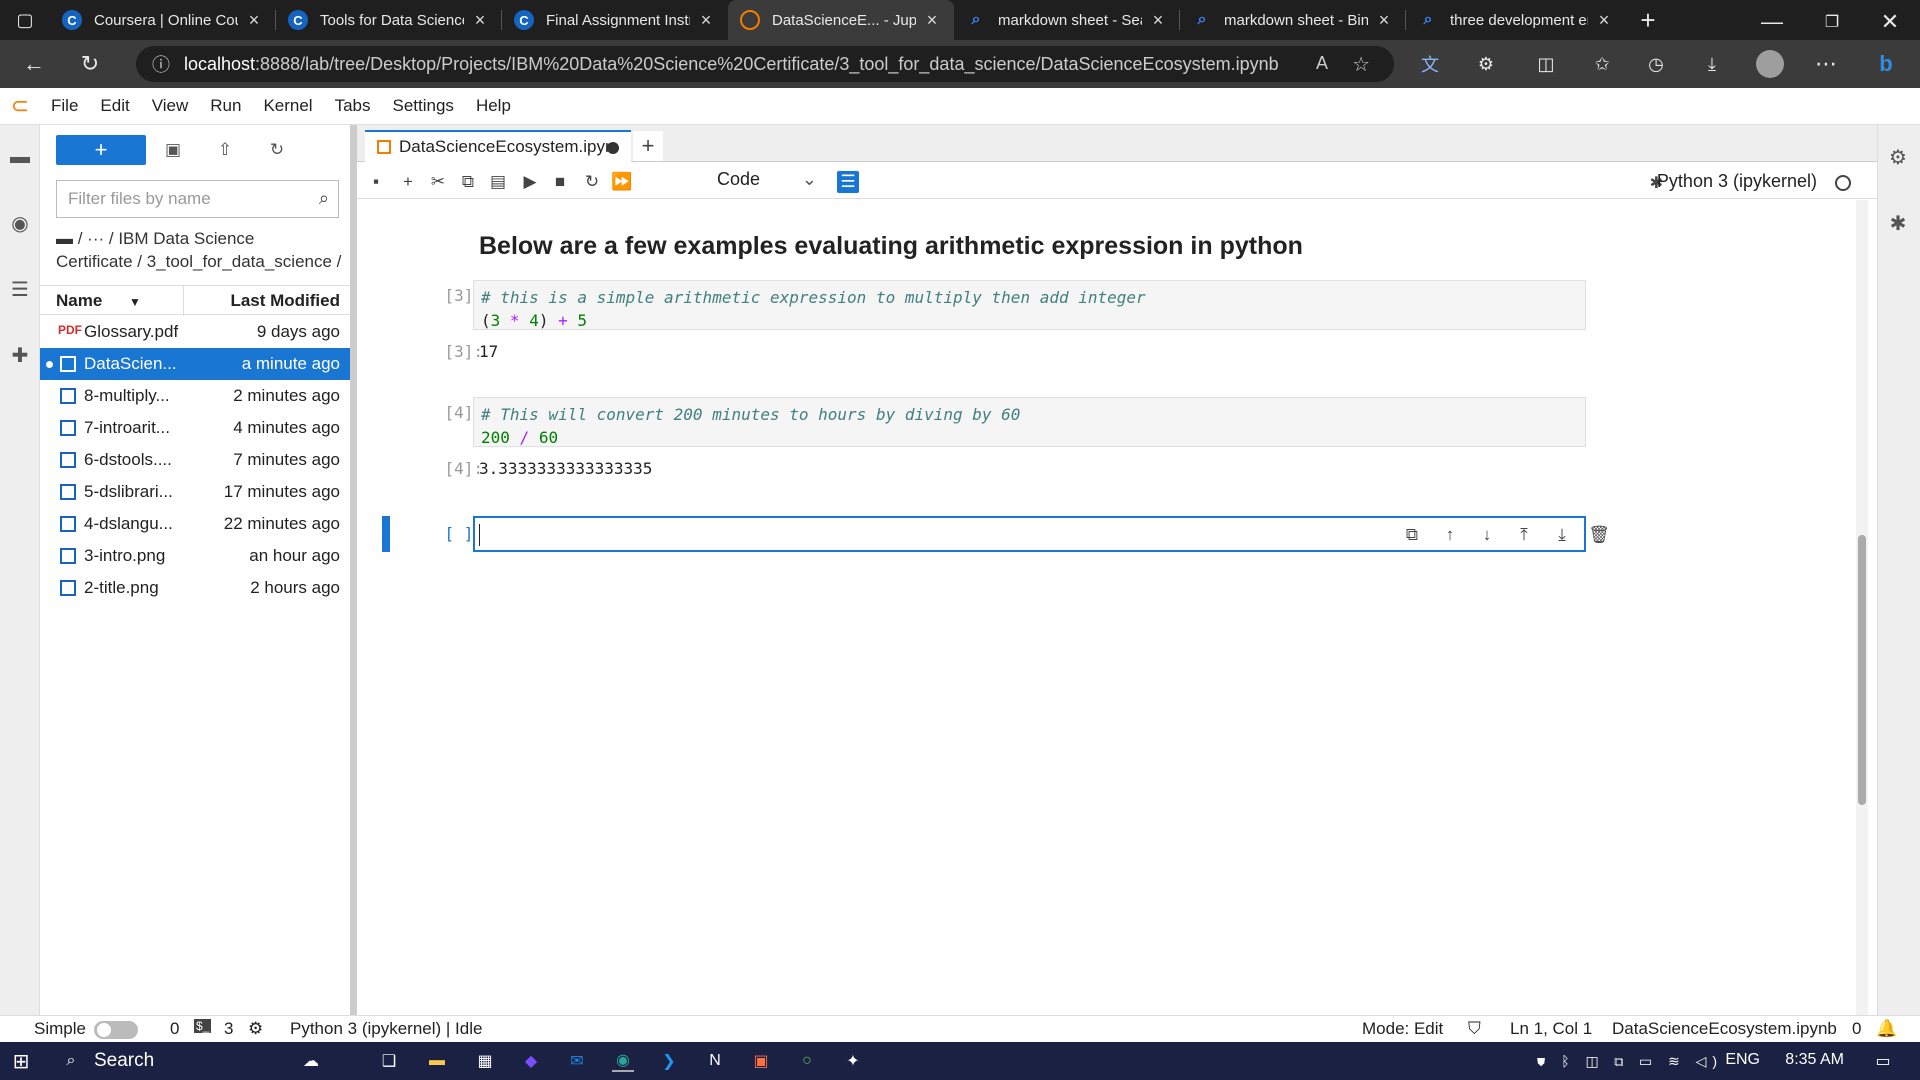  What do you see at coordinates (161, 64) in the screenshot?
I see `site-info-icon: ⓘ` at bounding box center [161, 64].